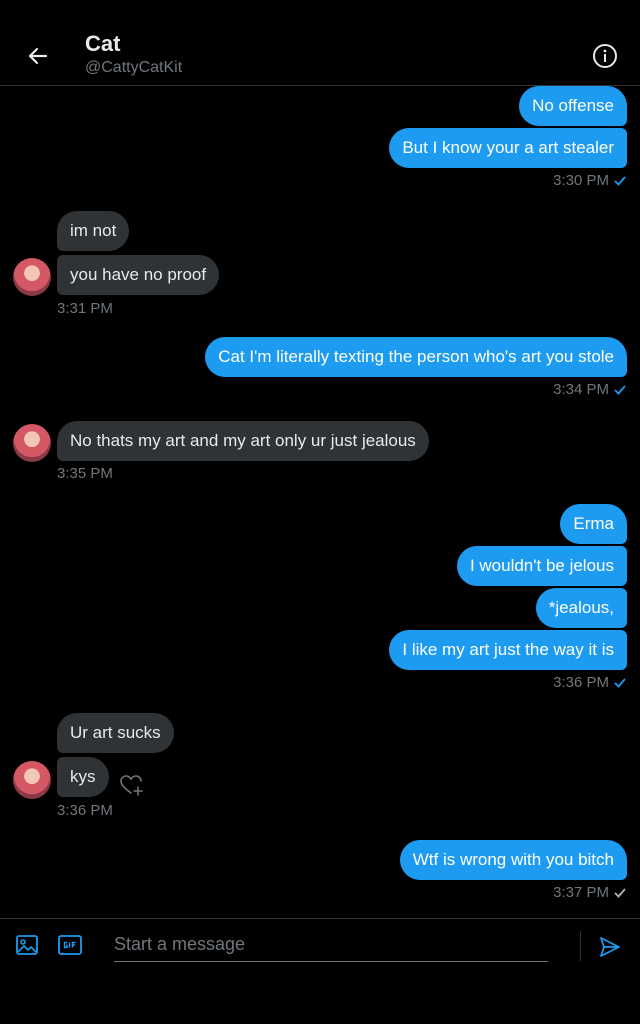  I want to click on sent-message-bubble: No offense, so click(573, 106).